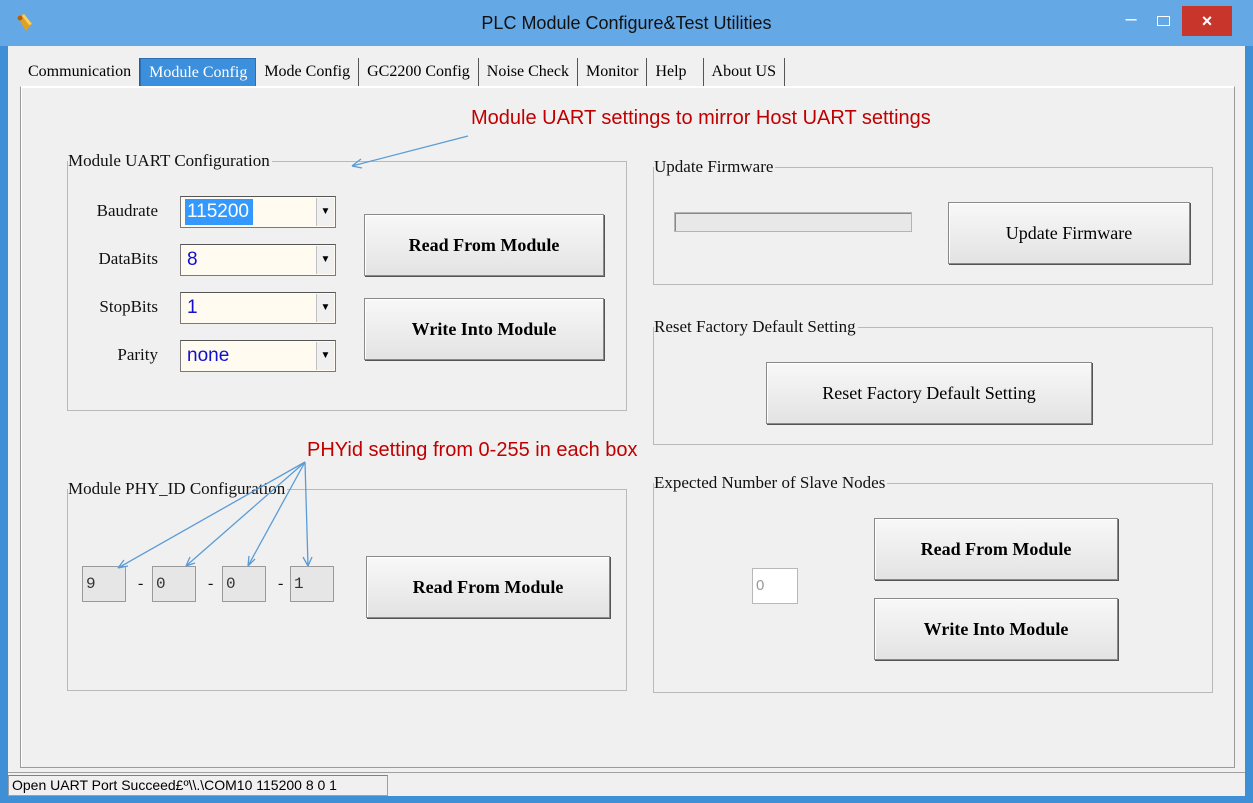  Describe the element at coordinates (128, 258) in the screenshot. I see `databits-label: DataBits` at that location.